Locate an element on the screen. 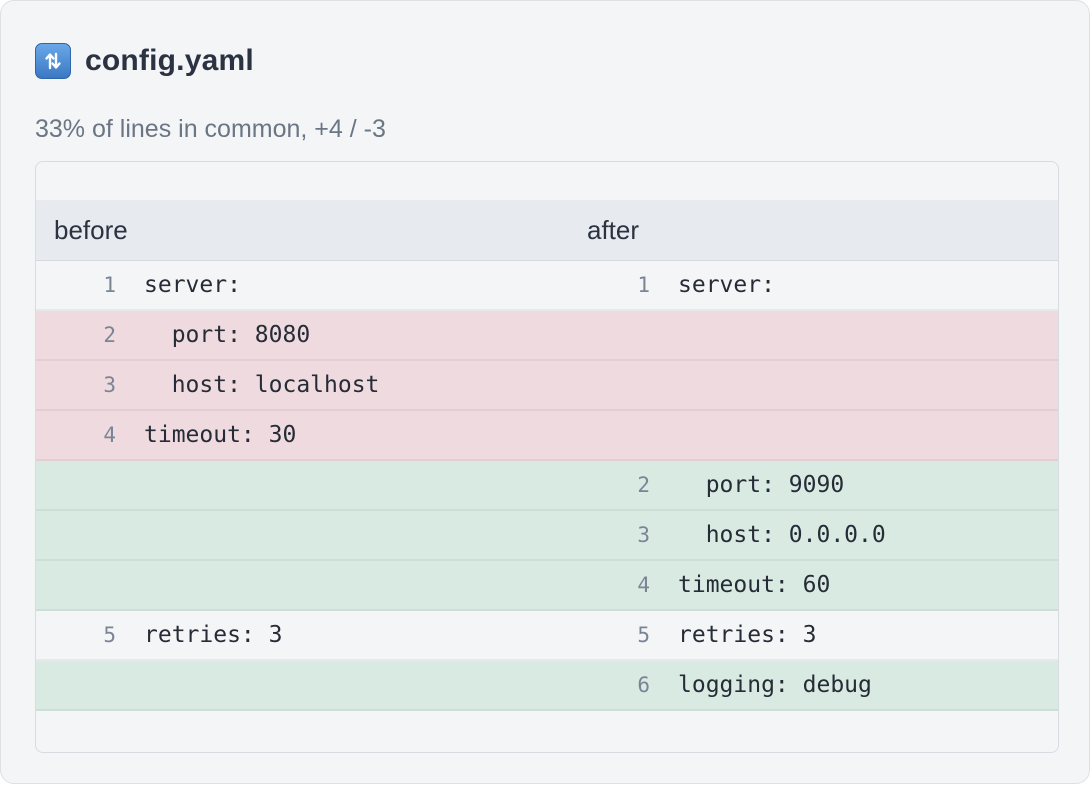 The height and width of the screenshot is (788, 1092). right-line-number: 4 is located at coordinates (643, 585).